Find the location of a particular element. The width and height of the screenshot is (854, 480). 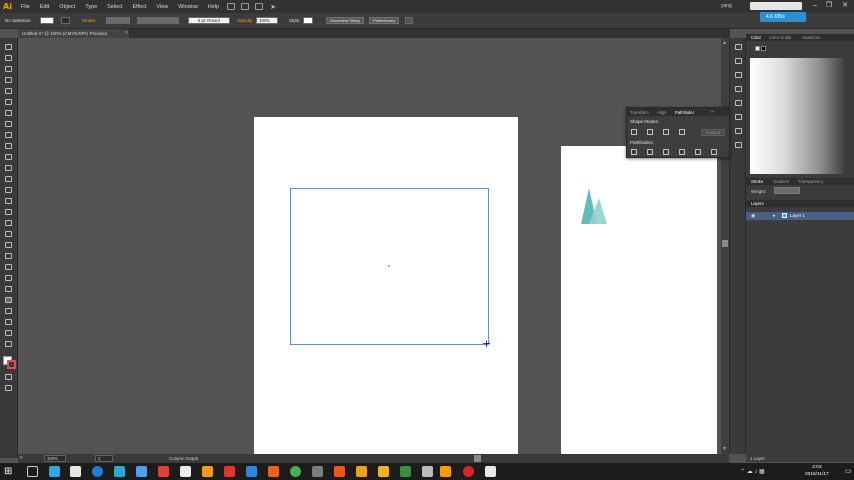

zoom-dropdown-icon: ▾ is located at coordinates (21, 458).